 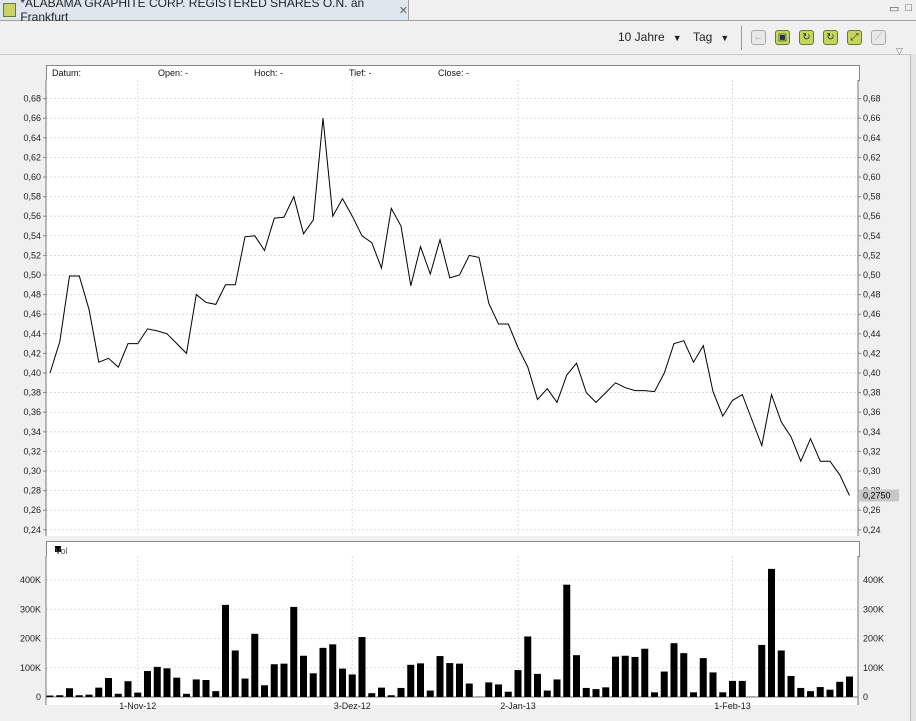 What do you see at coordinates (32, 334) in the screenshot?
I see `y-tick-label-left: 0,44` at bounding box center [32, 334].